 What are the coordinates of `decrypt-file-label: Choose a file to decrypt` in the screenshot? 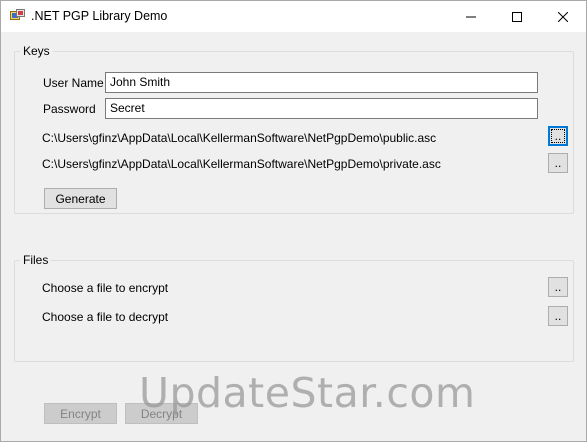 It's located at (105, 317).